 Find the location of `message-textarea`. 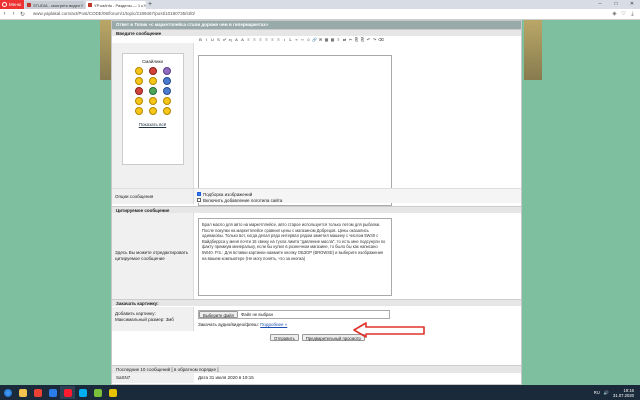

message-textarea is located at coordinates (295, 130).